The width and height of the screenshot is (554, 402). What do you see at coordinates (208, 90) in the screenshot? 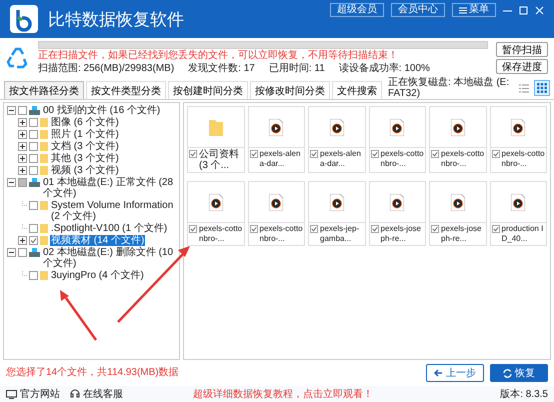
I see `tab: 按创建时间分类` at bounding box center [208, 90].